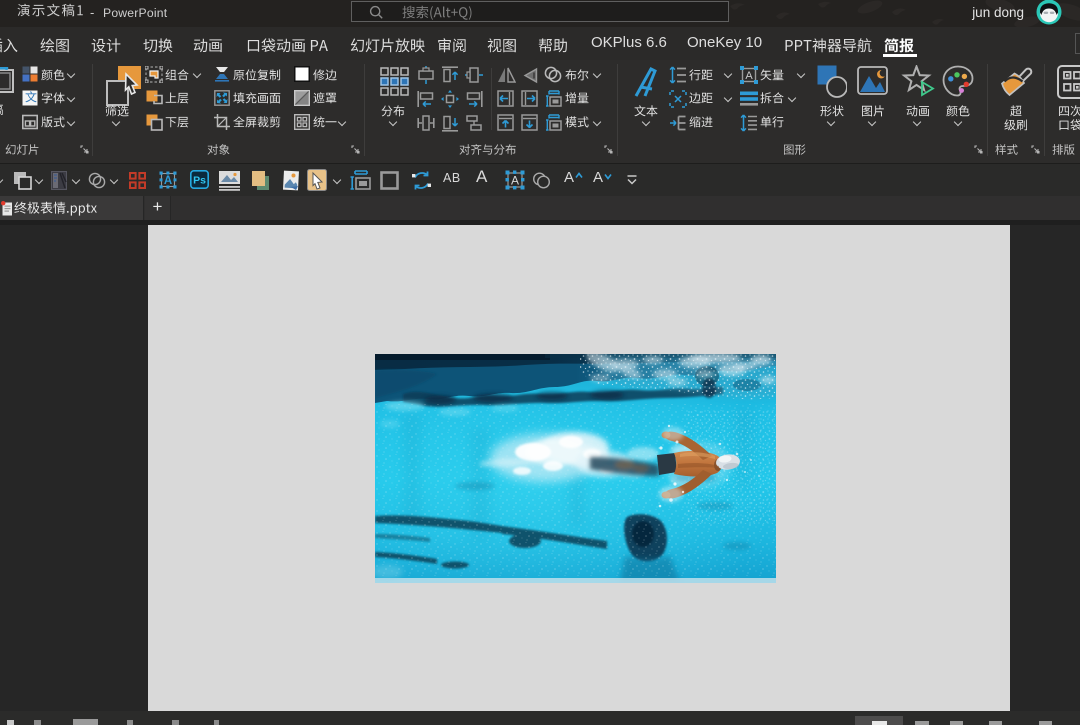  I want to click on svg-text: Ps, so click(199, 181).